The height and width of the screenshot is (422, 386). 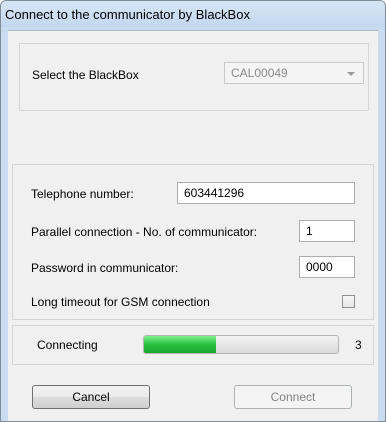 I want to click on title-bar: Connect to the communicator by BlackBox, so click(x=193, y=14).